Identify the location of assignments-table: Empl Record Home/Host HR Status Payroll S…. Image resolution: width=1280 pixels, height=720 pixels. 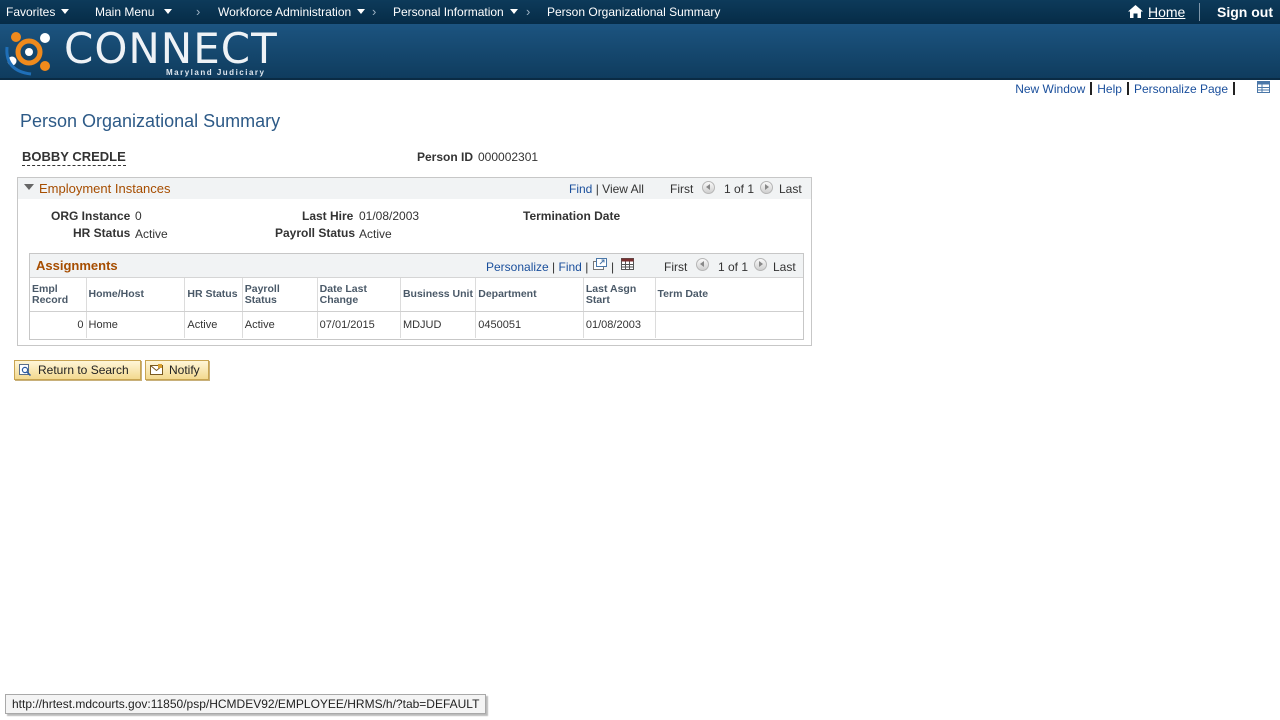
(416, 308).